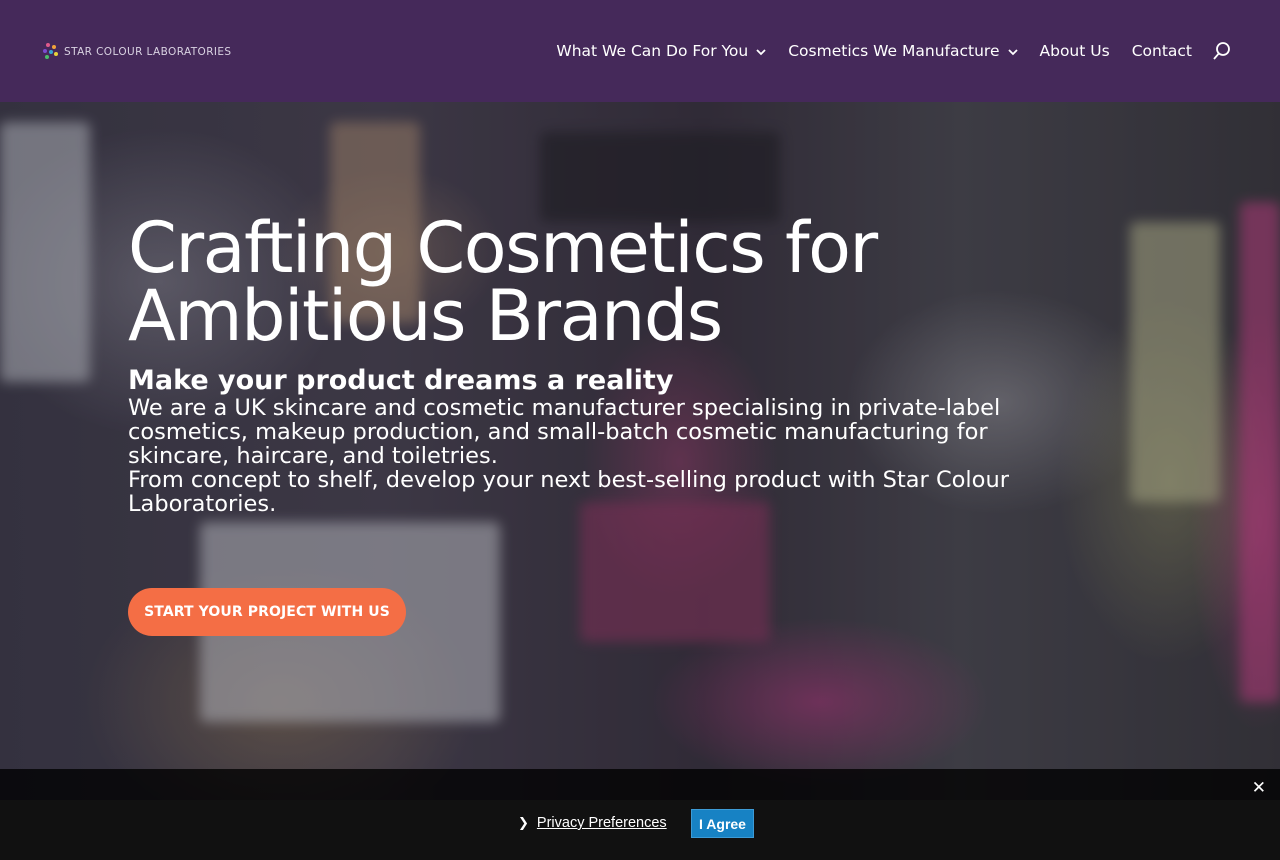 This screenshot has height=860, width=1280. What do you see at coordinates (313, 456) in the screenshot?
I see `hero-description-line: skincare, haircare, and toiletries.` at bounding box center [313, 456].